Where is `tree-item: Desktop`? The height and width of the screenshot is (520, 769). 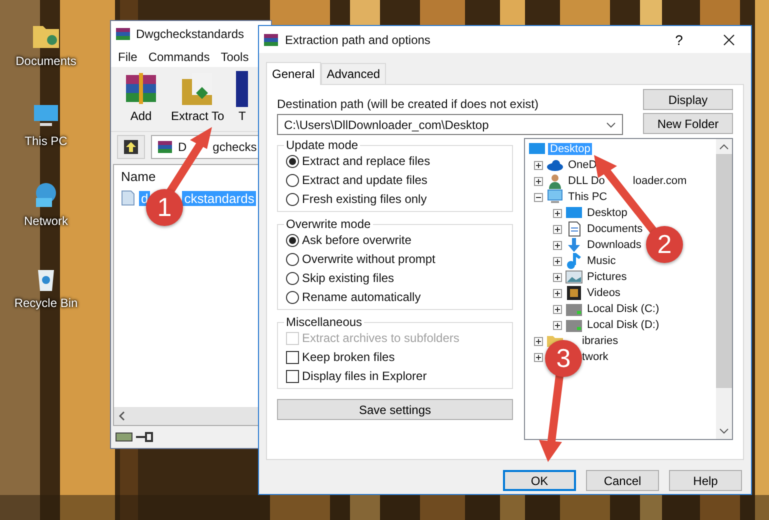 tree-item: Desktop is located at coordinates (607, 213).